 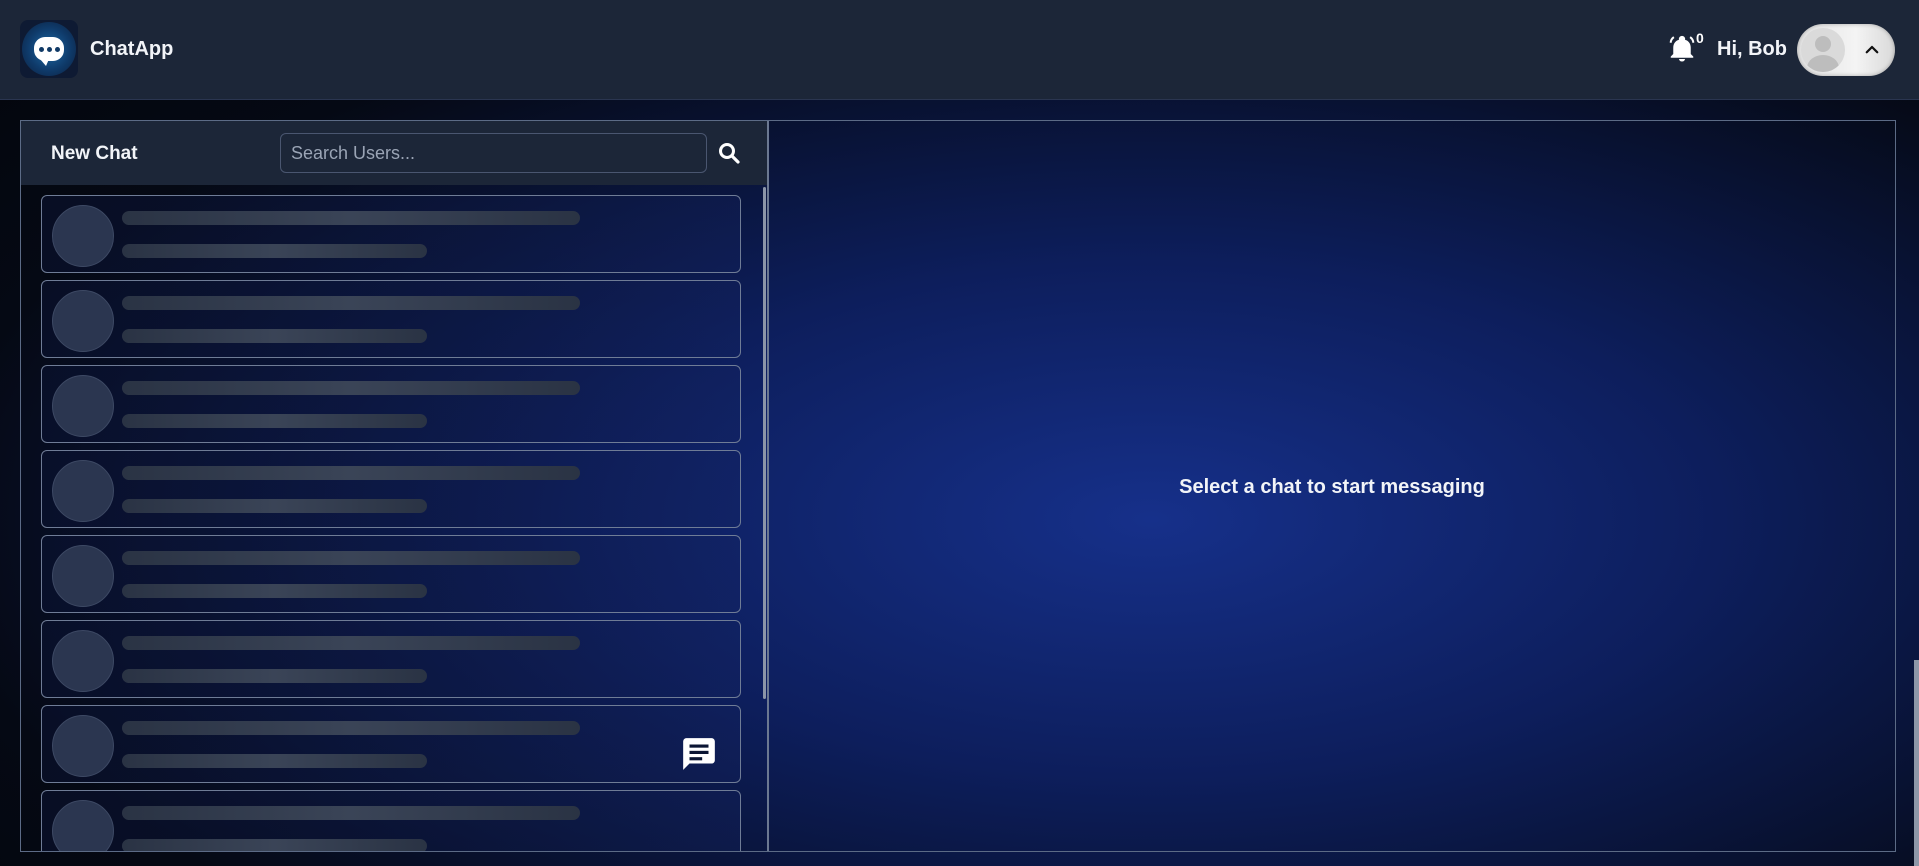 What do you see at coordinates (729, 153) in the screenshot?
I see `search-icon` at bounding box center [729, 153].